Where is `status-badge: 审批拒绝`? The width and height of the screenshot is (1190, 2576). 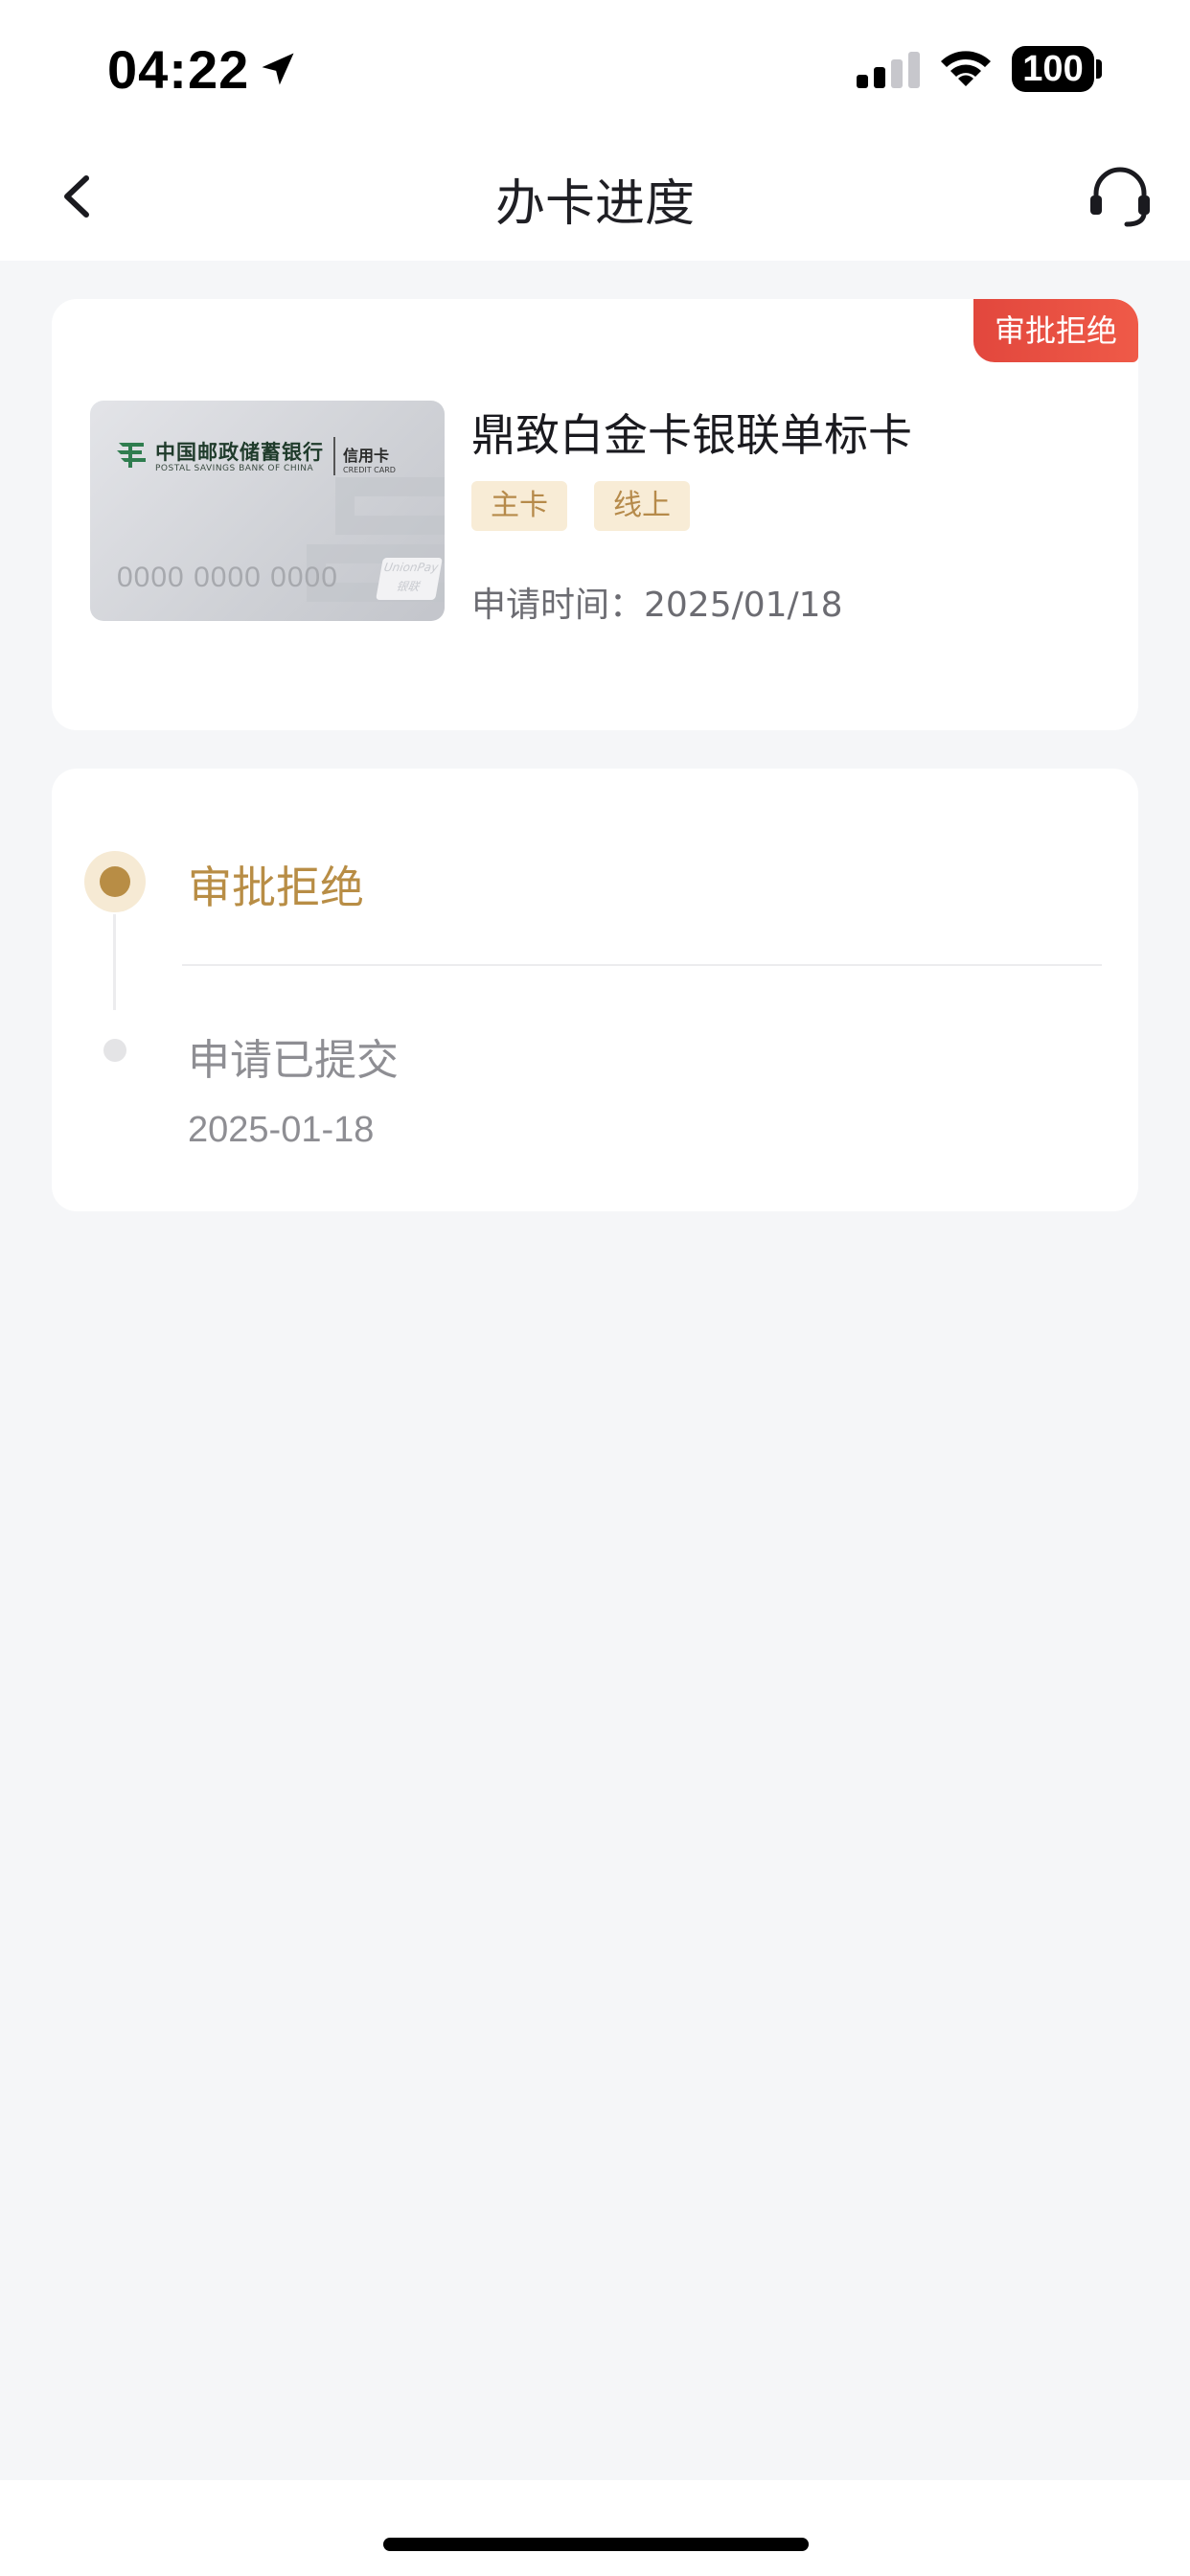
status-badge: 审批拒绝 is located at coordinates (1056, 330).